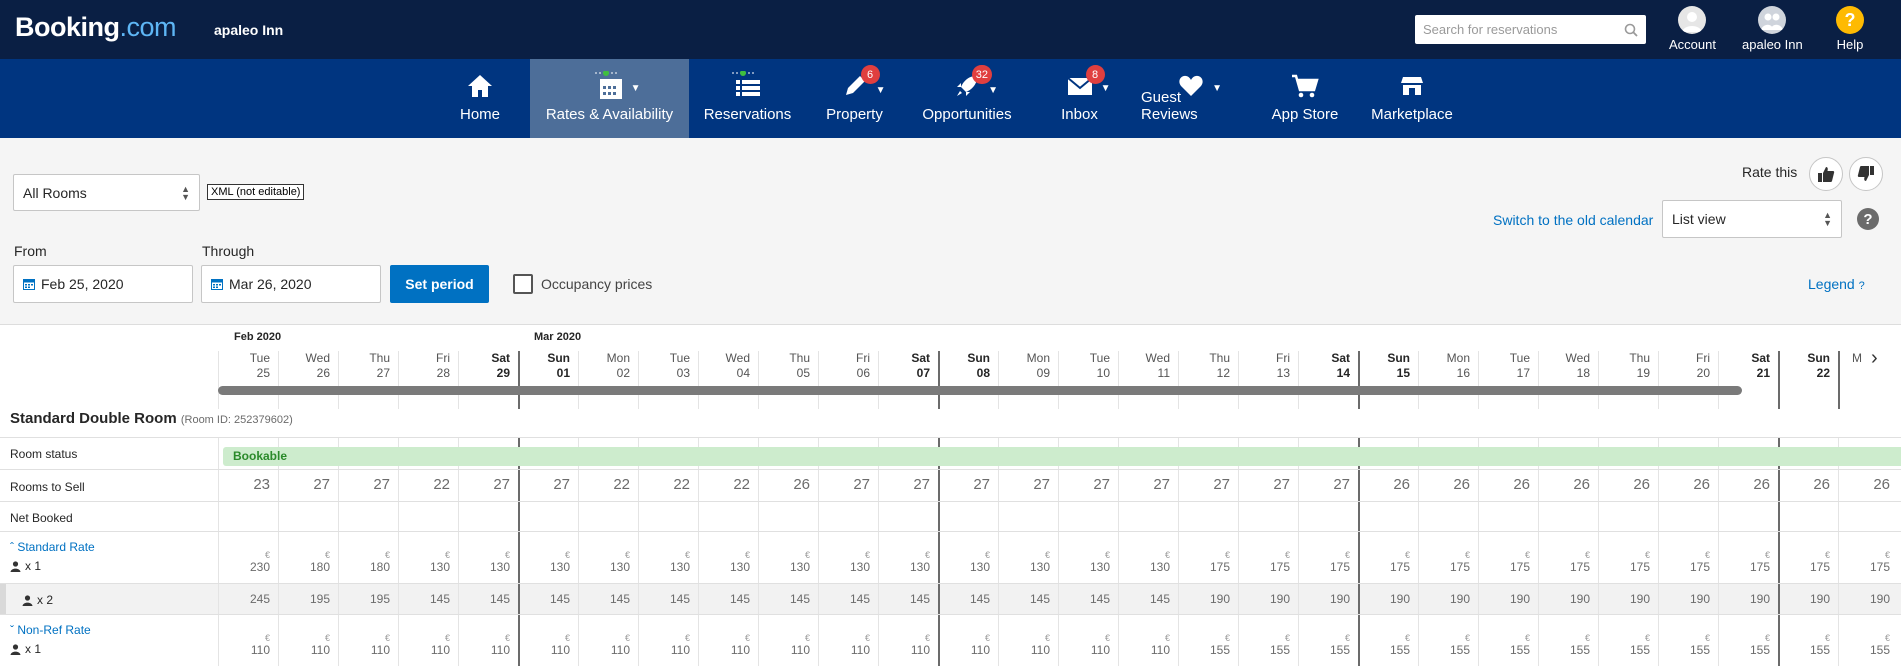 This screenshot has width=1901, height=666. I want to click on horizontal-scrollbar, so click(980, 390).